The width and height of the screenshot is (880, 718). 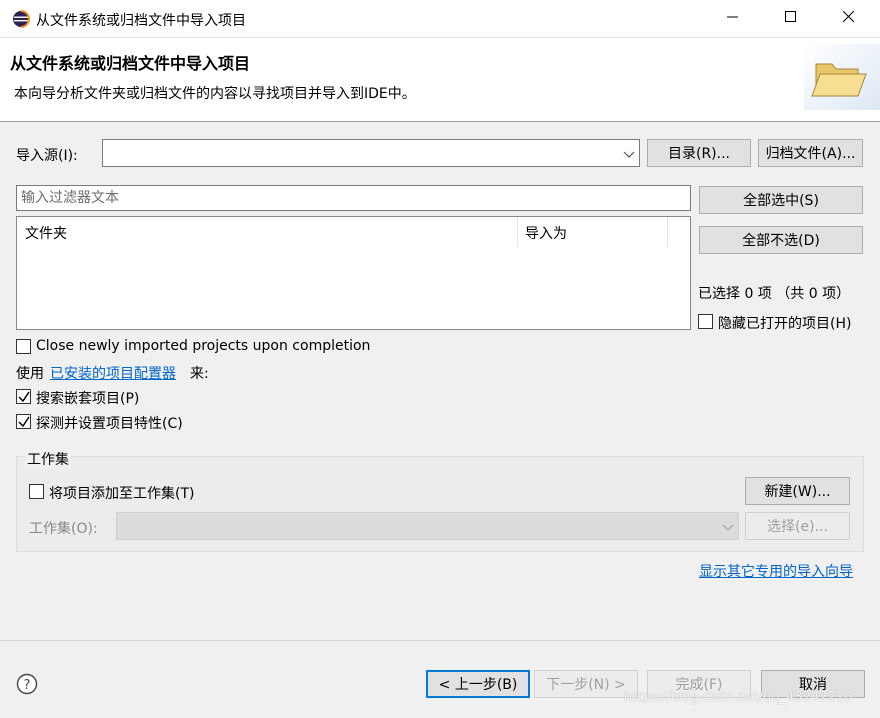 I want to click on watermark: https://blog.csdn.net/qq_43242216, so click(x=738, y=697).